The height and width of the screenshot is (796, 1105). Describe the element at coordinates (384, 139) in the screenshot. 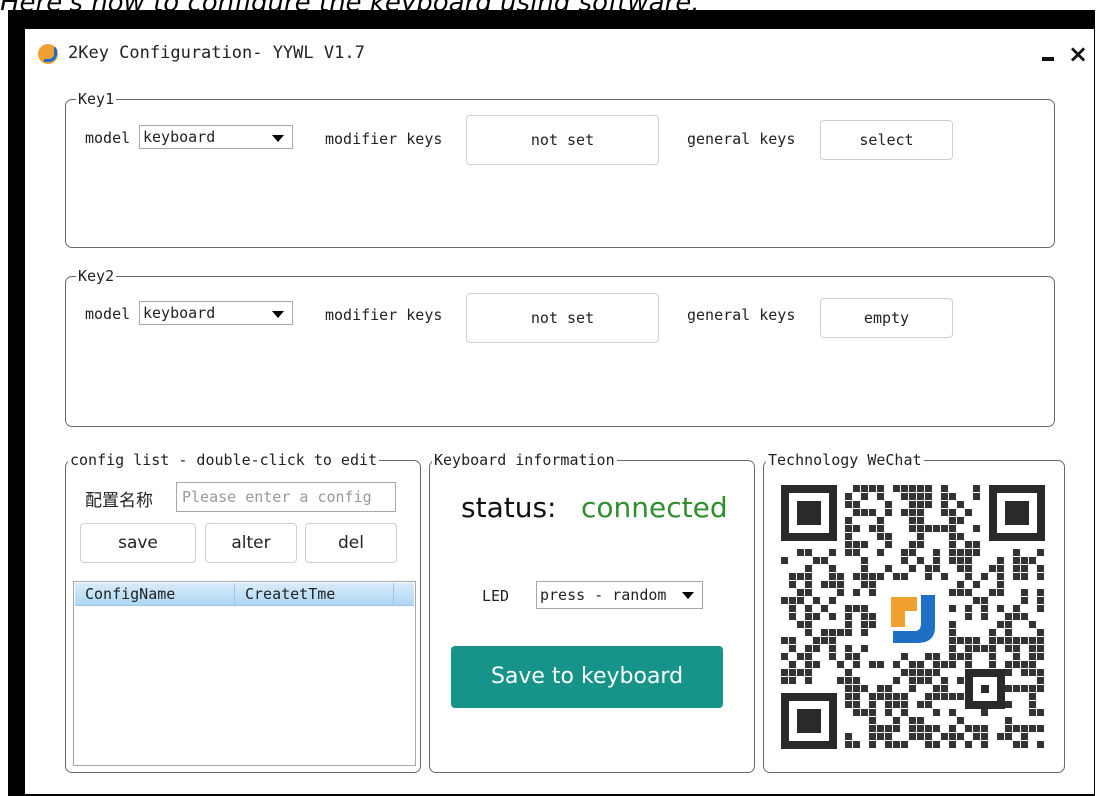

I see `key1-modifier-label: modifier keys` at that location.